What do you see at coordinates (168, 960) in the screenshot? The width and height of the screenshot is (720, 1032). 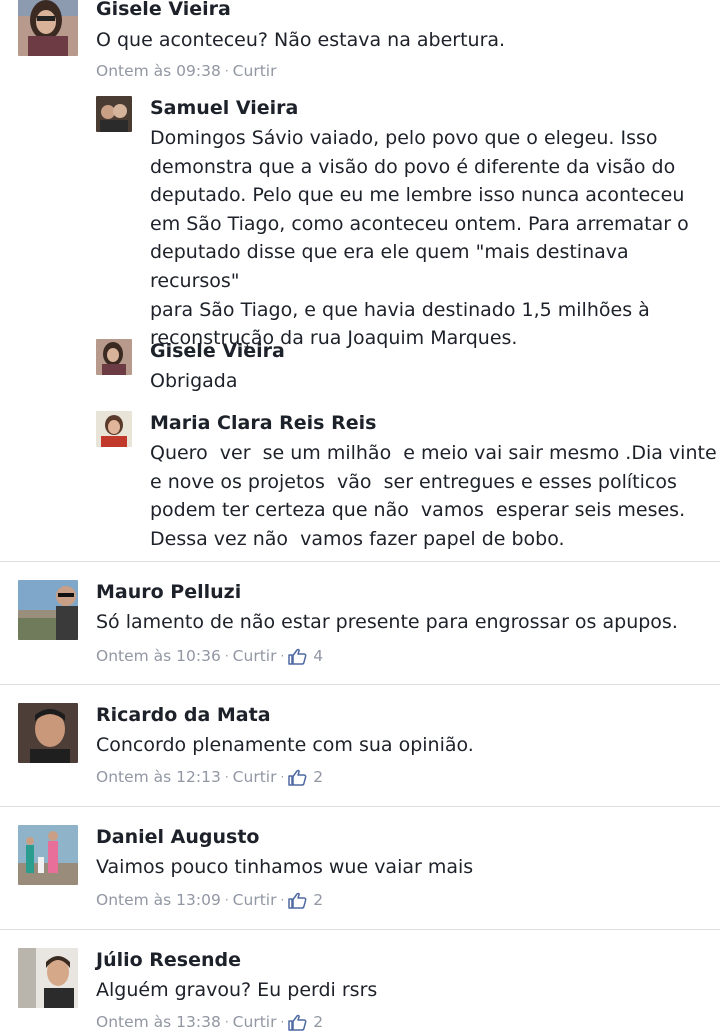 I see `comment-author: Júlio Resende` at bounding box center [168, 960].